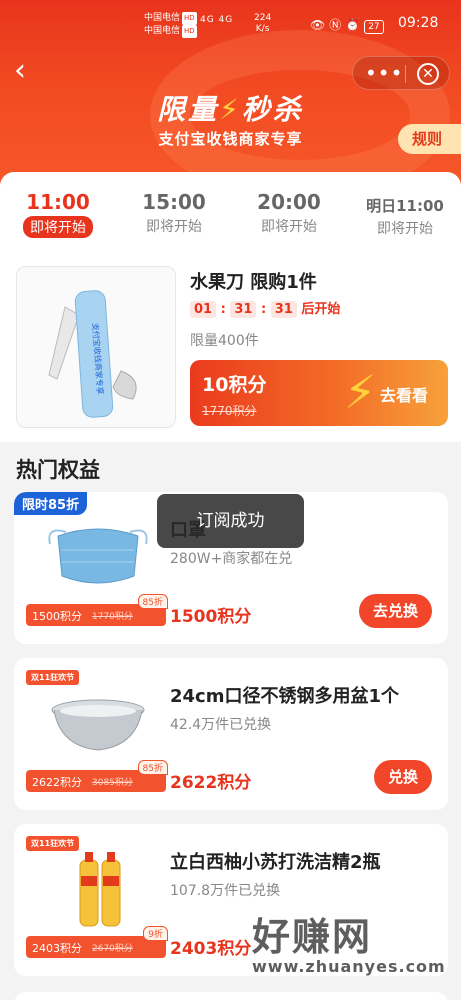 This screenshot has width=461, height=1000. I want to click on nfc-icon: Ⓝ, so click(337, 25).